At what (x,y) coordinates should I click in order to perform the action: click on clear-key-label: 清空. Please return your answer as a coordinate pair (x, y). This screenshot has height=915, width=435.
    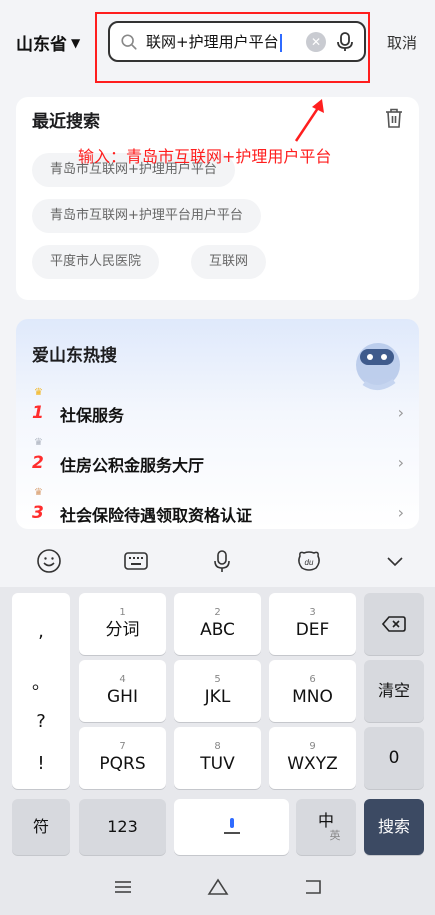
    Looking at the image, I should click on (393, 690).